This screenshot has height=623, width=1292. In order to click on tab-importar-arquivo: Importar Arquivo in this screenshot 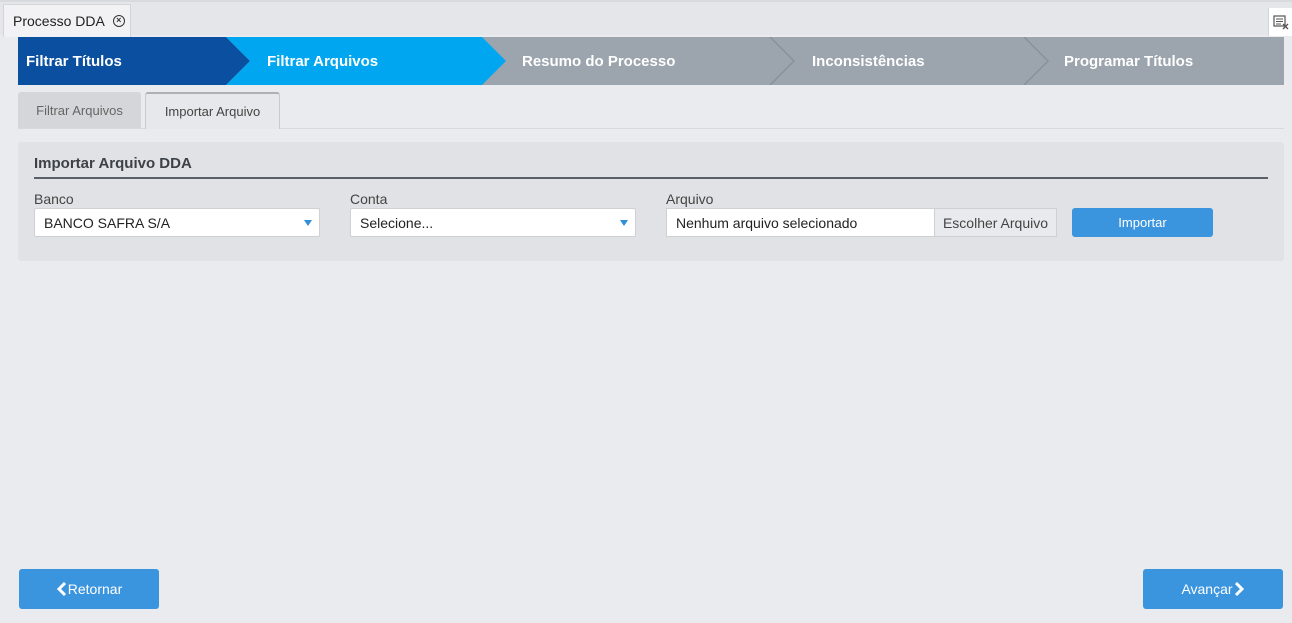, I will do `click(212, 110)`.